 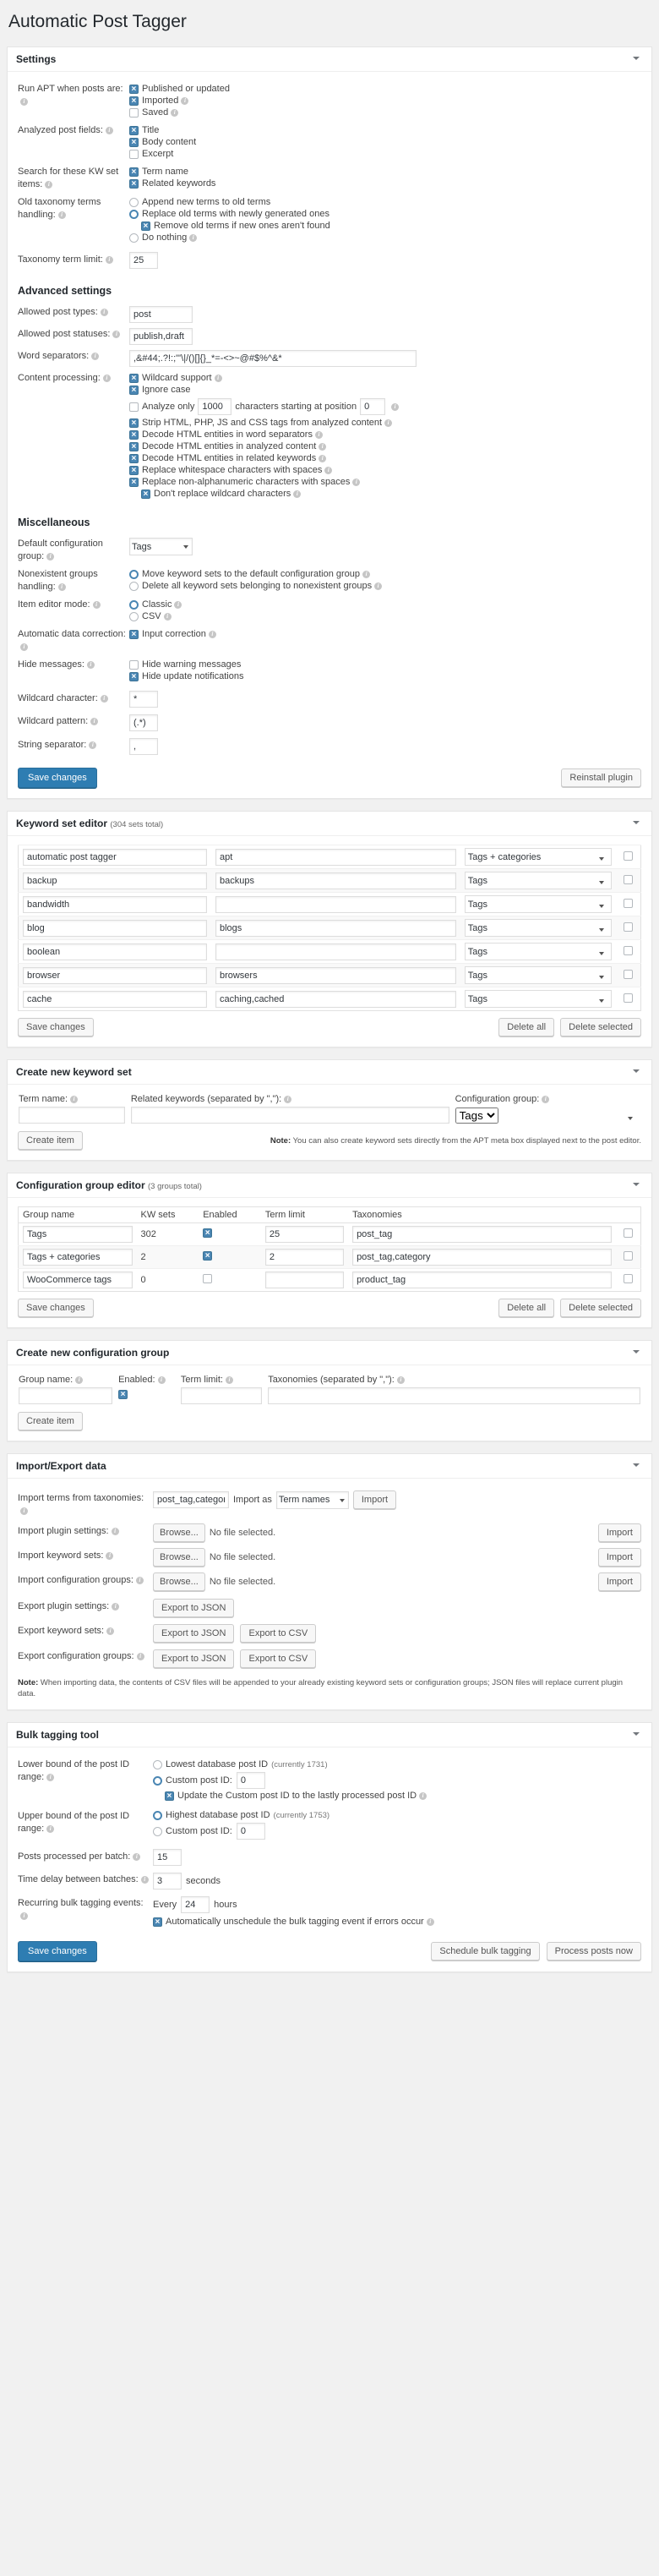 What do you see at coordinates (526, 1309) in the screenshot?
I see `group-delete-all-button: Delete all` at bounding box center [526, 1309].